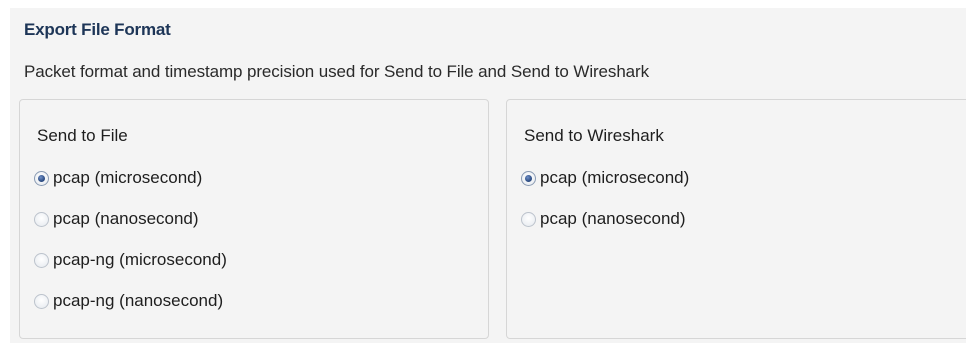  Describe the element at coordinates (594, 135) in the screenshot. I see `send-to-wireshark-title: Send to Wireshark` at that location.